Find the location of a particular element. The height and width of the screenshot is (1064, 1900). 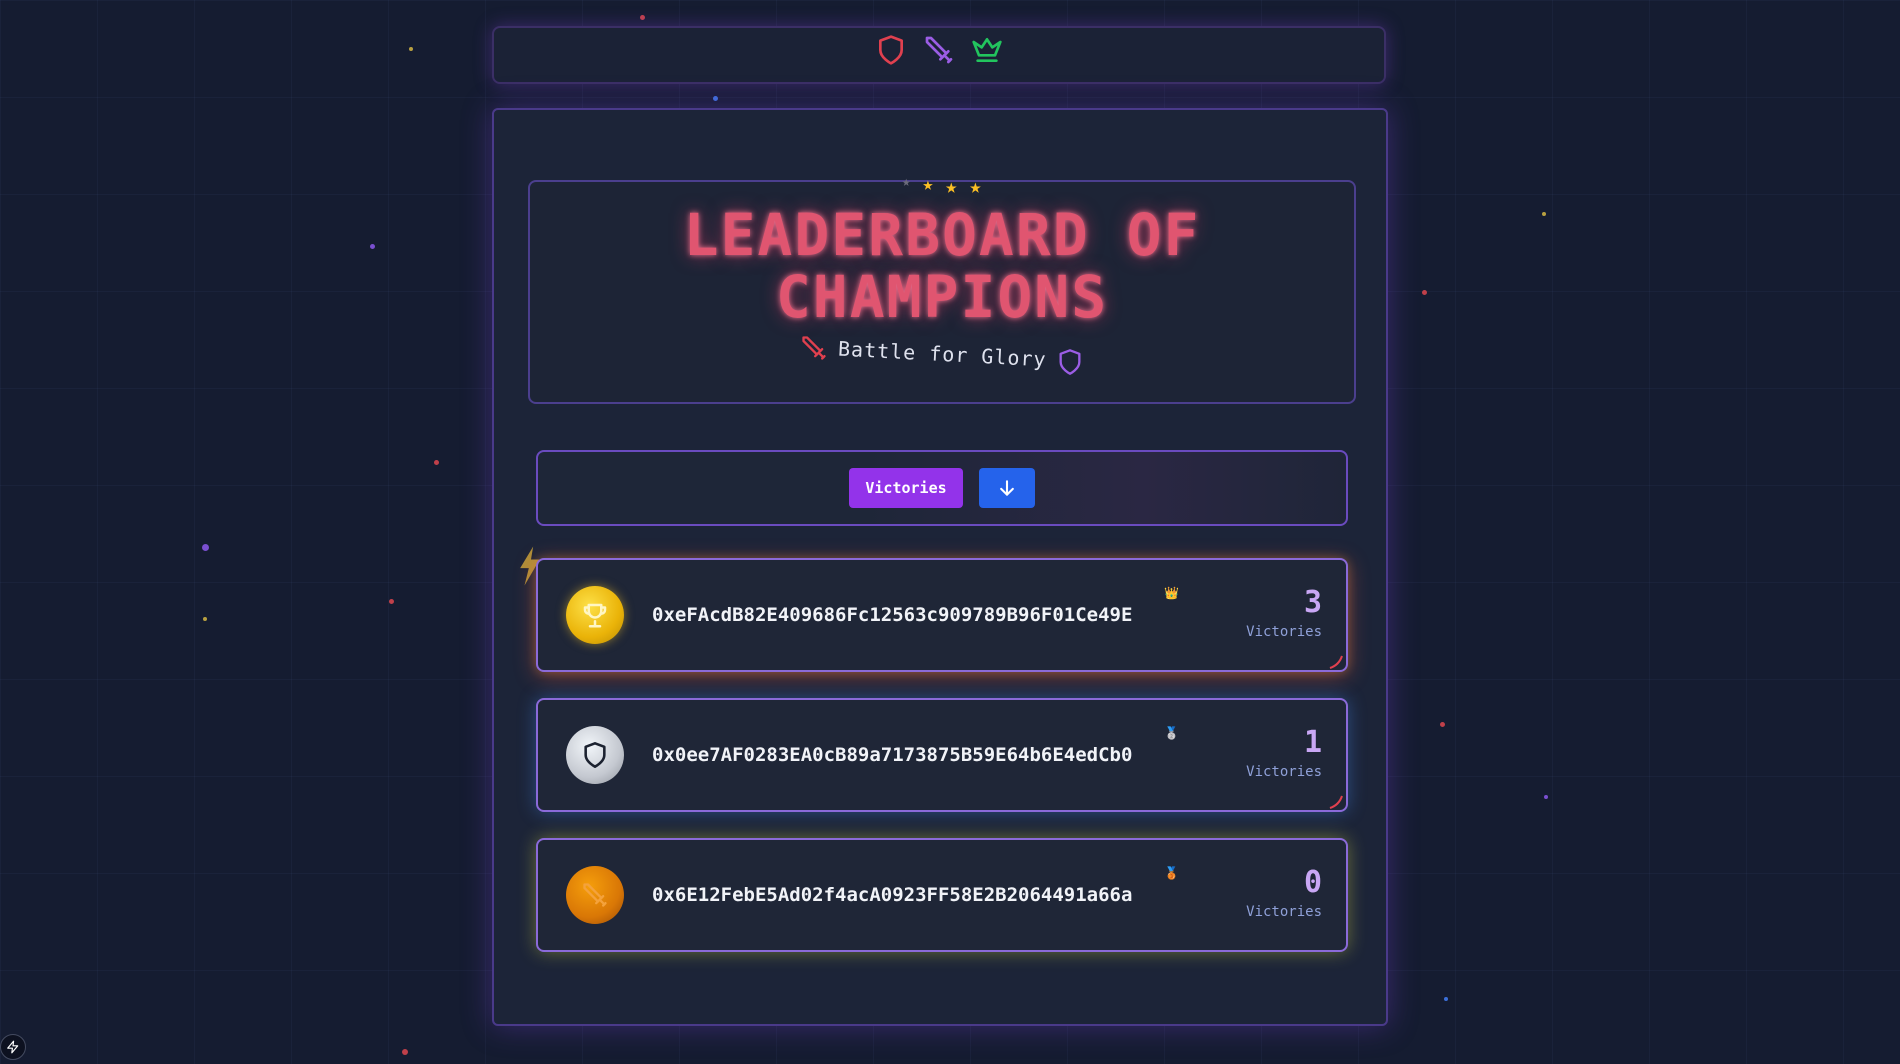

crown-badge: 👑 is located at coordinates (1171, 593).